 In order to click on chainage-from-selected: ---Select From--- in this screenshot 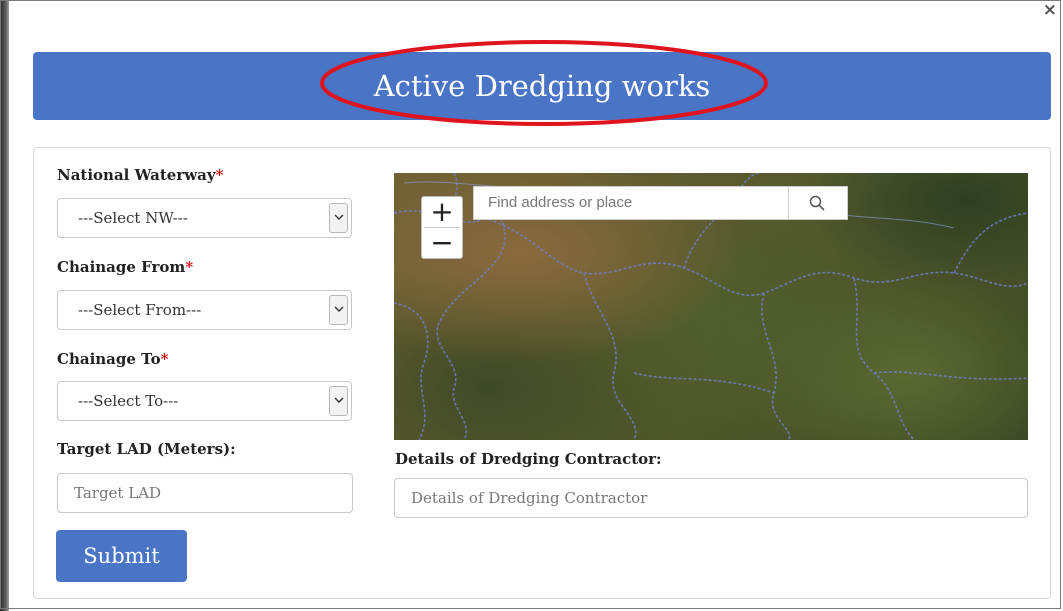, I will do `click(140, 310)`.